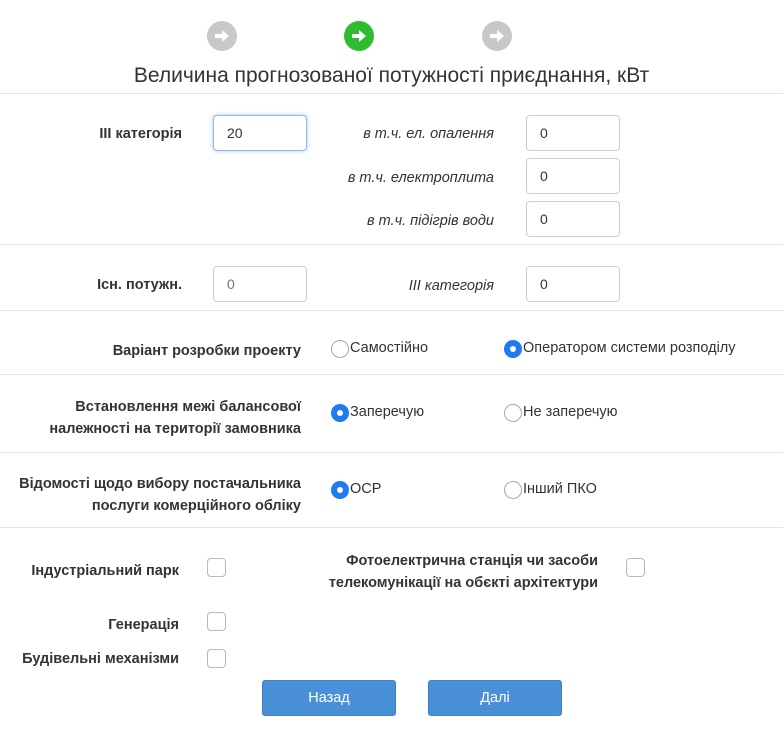 Image resolution: width=783 pixels, height=750 pixels. I want to click on step-1-arrow-icon, so click(222, 36).